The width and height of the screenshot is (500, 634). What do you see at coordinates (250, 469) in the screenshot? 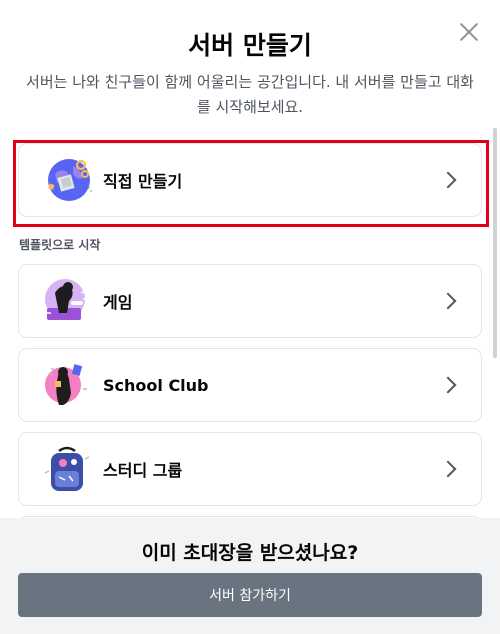
I see `template-study-group-button: 스터디 그룹` at bounding box center [250, 469].